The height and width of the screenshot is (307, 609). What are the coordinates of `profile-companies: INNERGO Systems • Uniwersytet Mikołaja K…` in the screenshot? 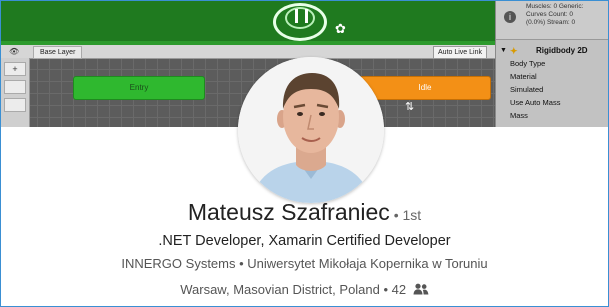 It's located at (304, 263).